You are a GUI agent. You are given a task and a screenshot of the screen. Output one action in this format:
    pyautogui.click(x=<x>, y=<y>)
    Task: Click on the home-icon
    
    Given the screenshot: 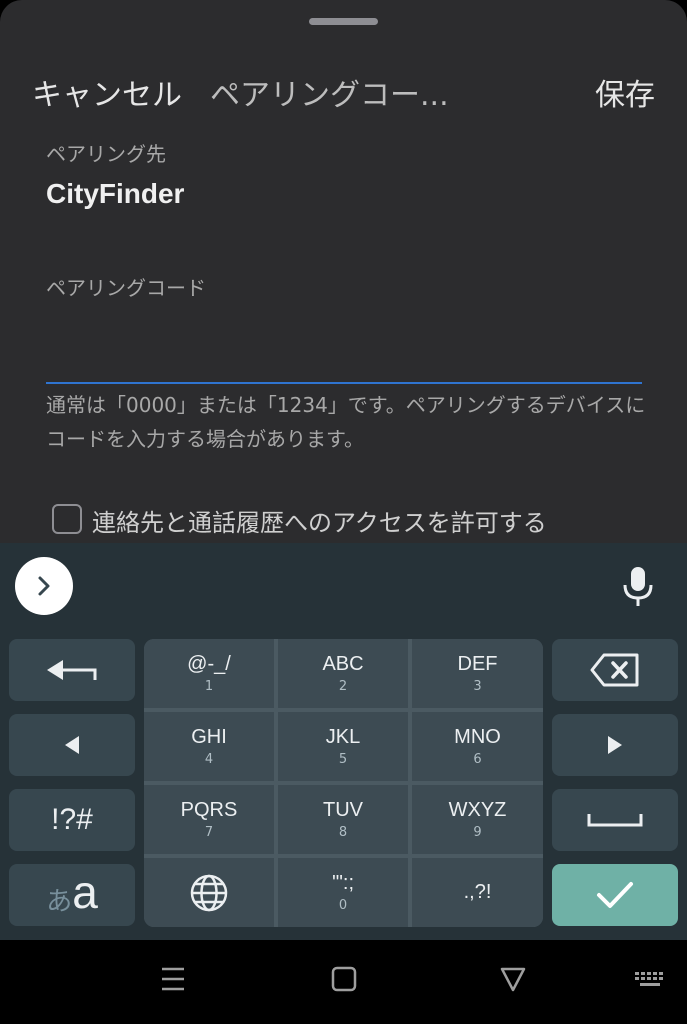 What is the action you would take?
    pyautogui.click(x=344, y=979)
    